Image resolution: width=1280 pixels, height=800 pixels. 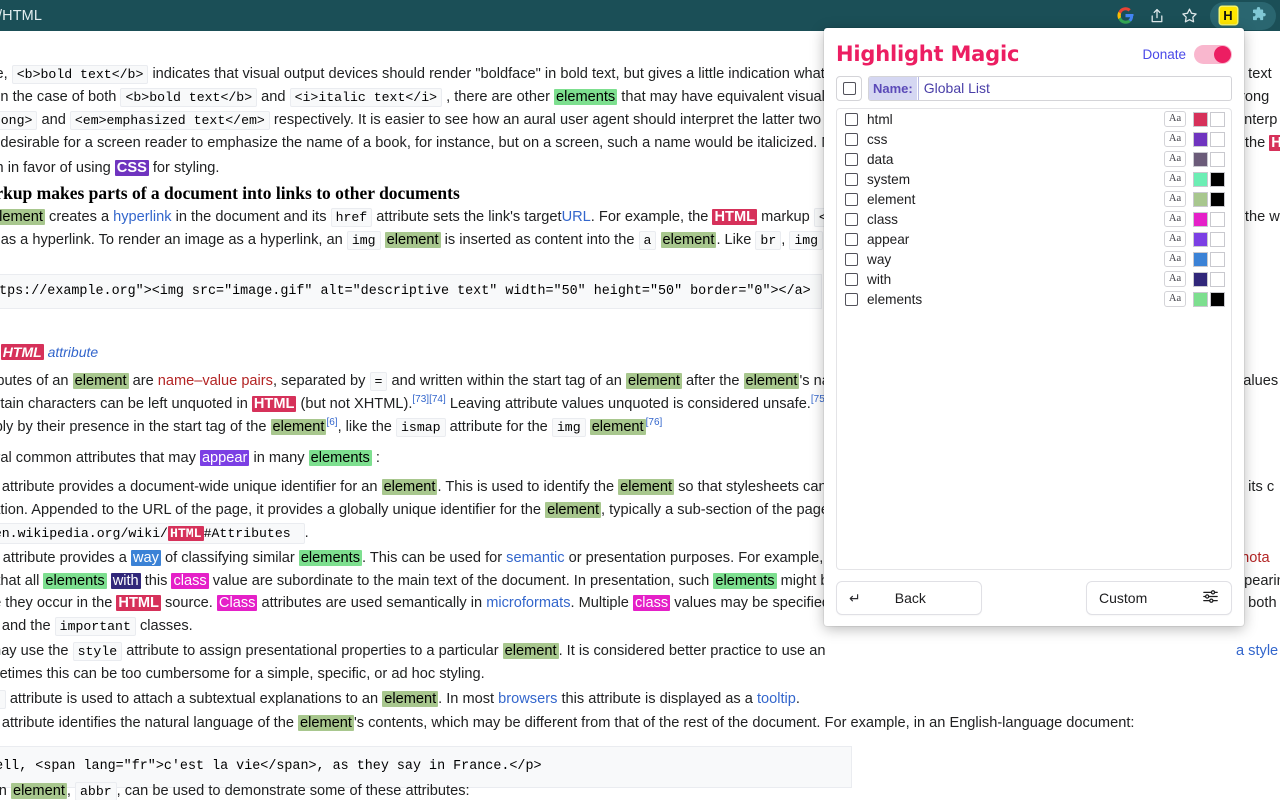 What do you see at coordinates (909, 598) in the screenshot?
I see `back-button: ↵ Back` at bounding box center [909, 598].